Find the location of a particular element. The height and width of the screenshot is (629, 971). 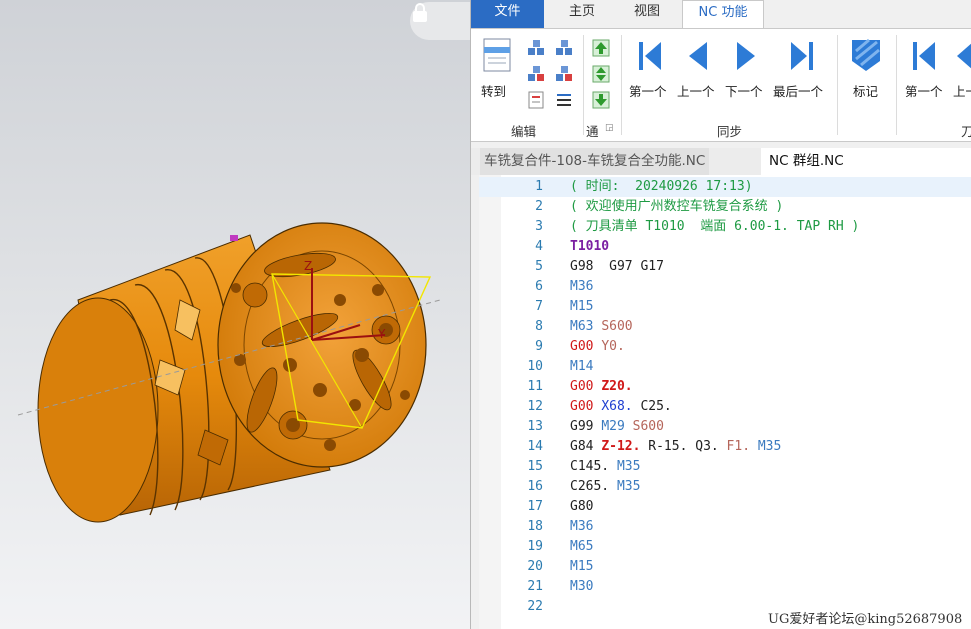

code-token: M36 is located at coordinates (582, 526).